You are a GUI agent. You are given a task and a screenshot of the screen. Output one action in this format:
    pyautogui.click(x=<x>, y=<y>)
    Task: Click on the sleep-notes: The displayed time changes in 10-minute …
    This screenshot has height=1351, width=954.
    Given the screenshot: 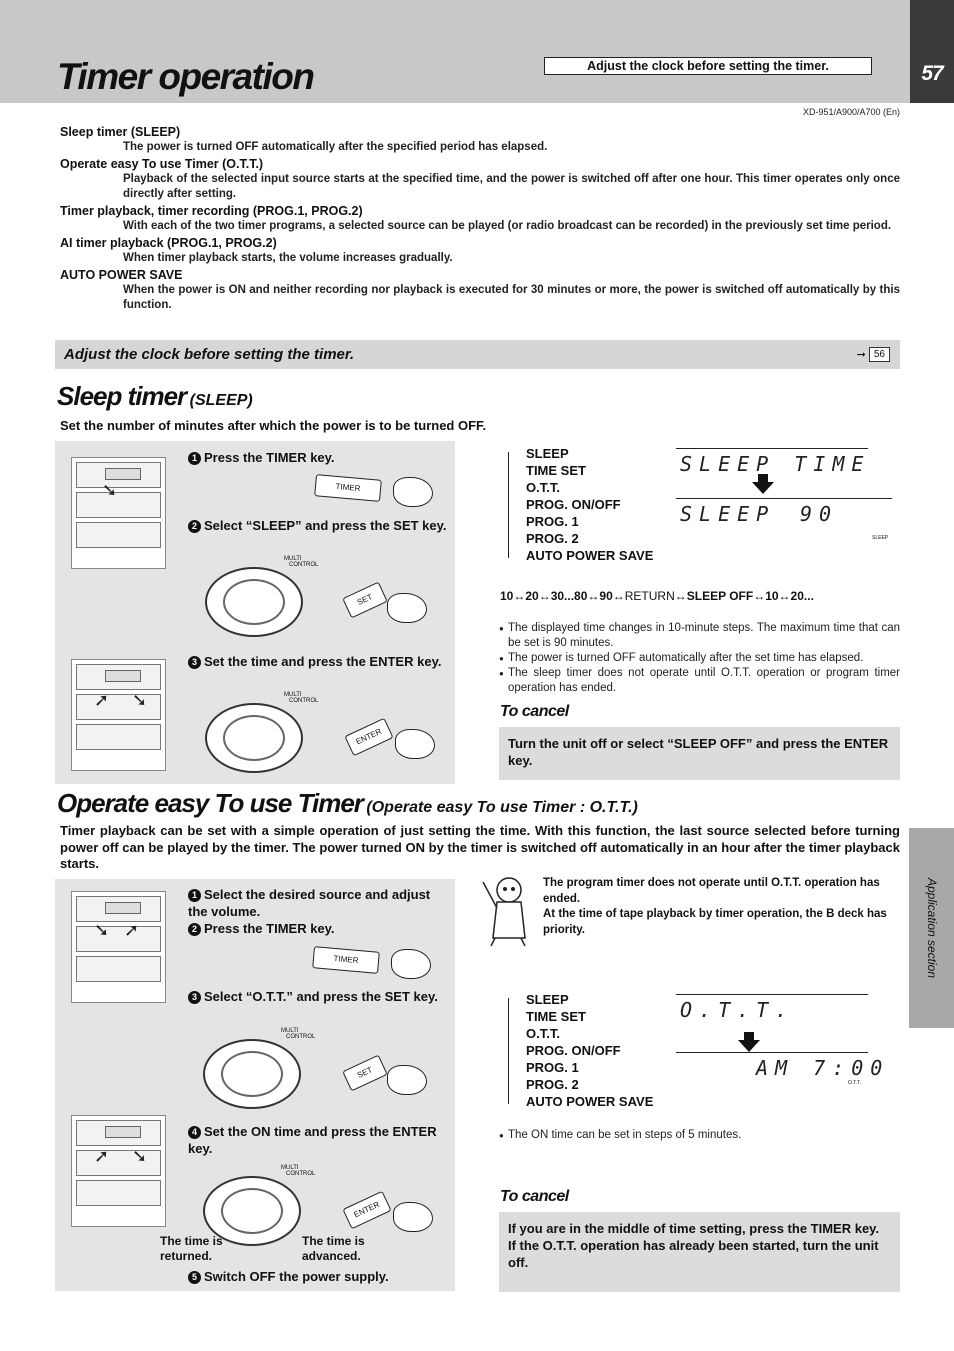 What is the action you would take?
    pyautogui.click(x=699, y=658)
    